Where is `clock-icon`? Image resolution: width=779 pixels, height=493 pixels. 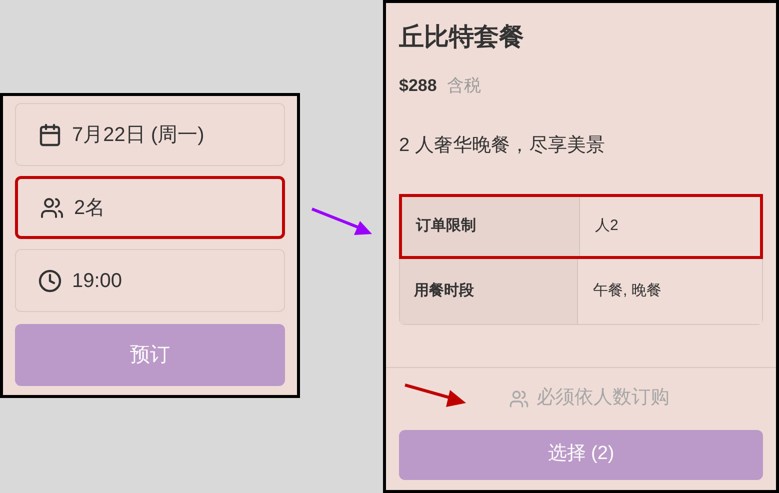
clock-icon is located at coordinates (50, 280).